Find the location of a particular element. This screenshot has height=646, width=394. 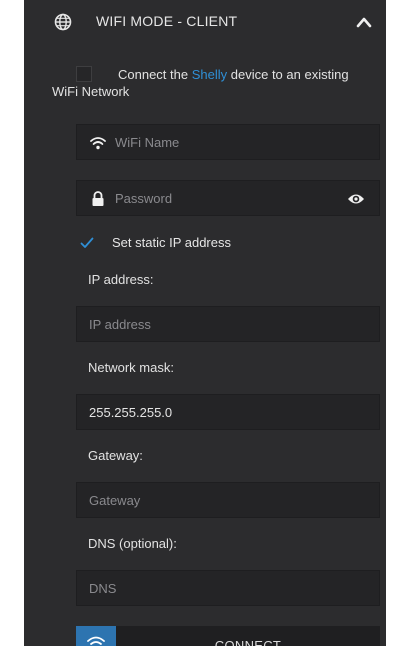

ip-address-input: IP address is located at coordinates (228, 324).